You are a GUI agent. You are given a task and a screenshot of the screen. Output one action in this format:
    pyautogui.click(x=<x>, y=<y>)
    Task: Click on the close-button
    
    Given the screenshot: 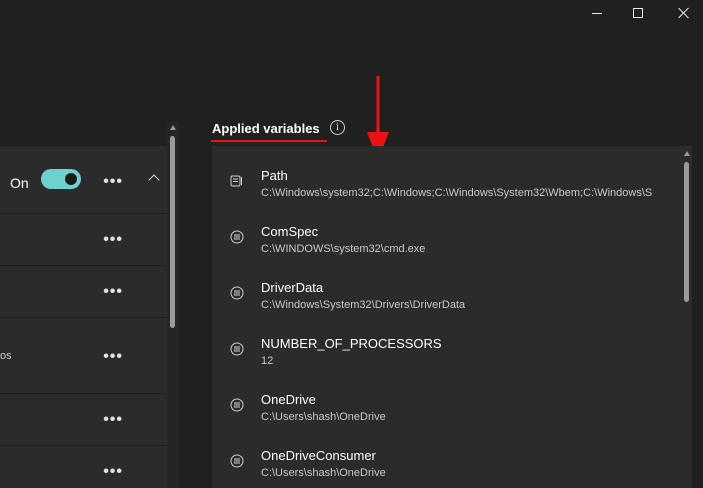 What is the action you would take?
    pyautogui.click(x=682, y=13)
    